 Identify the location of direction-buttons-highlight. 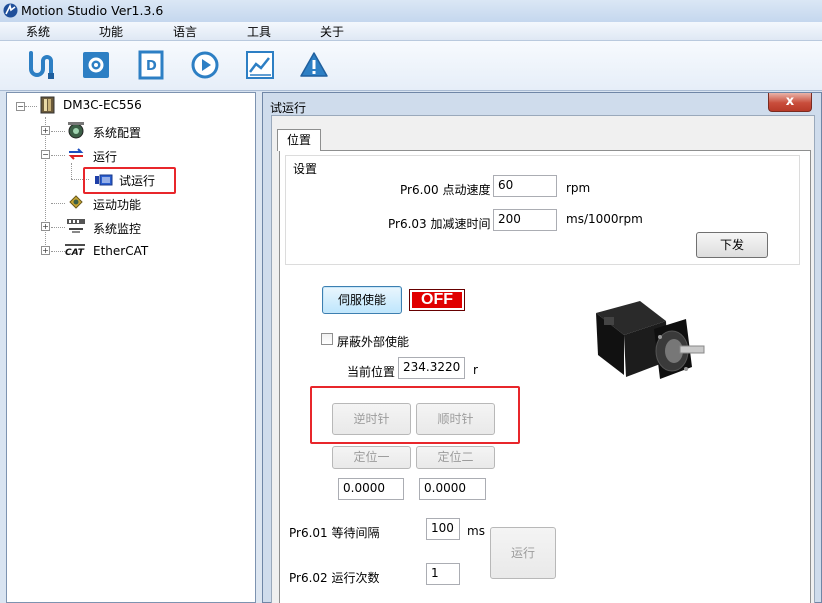
(415, 415).